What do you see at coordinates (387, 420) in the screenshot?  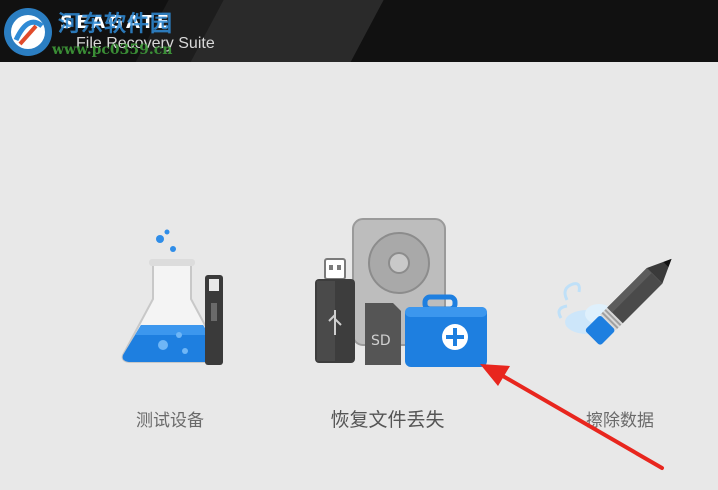 I see `recover-lost-files-label: 恢复文件丢失` at bounding box center [387, 420].